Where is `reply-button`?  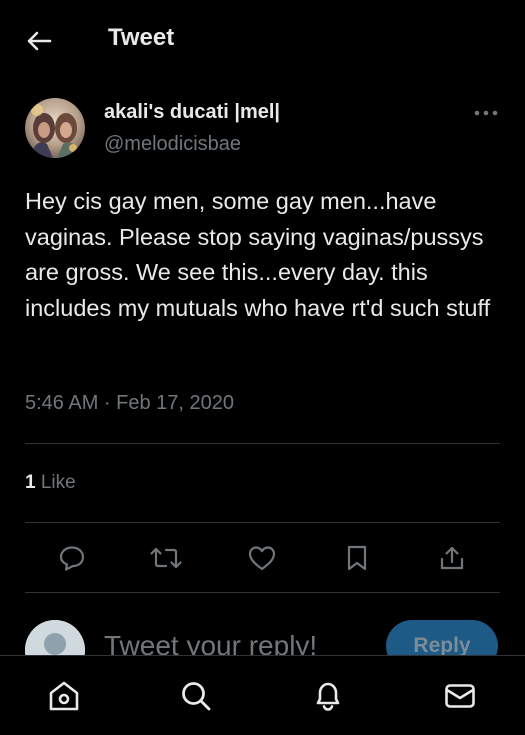
reply-button is located at coordinates (72, 558).